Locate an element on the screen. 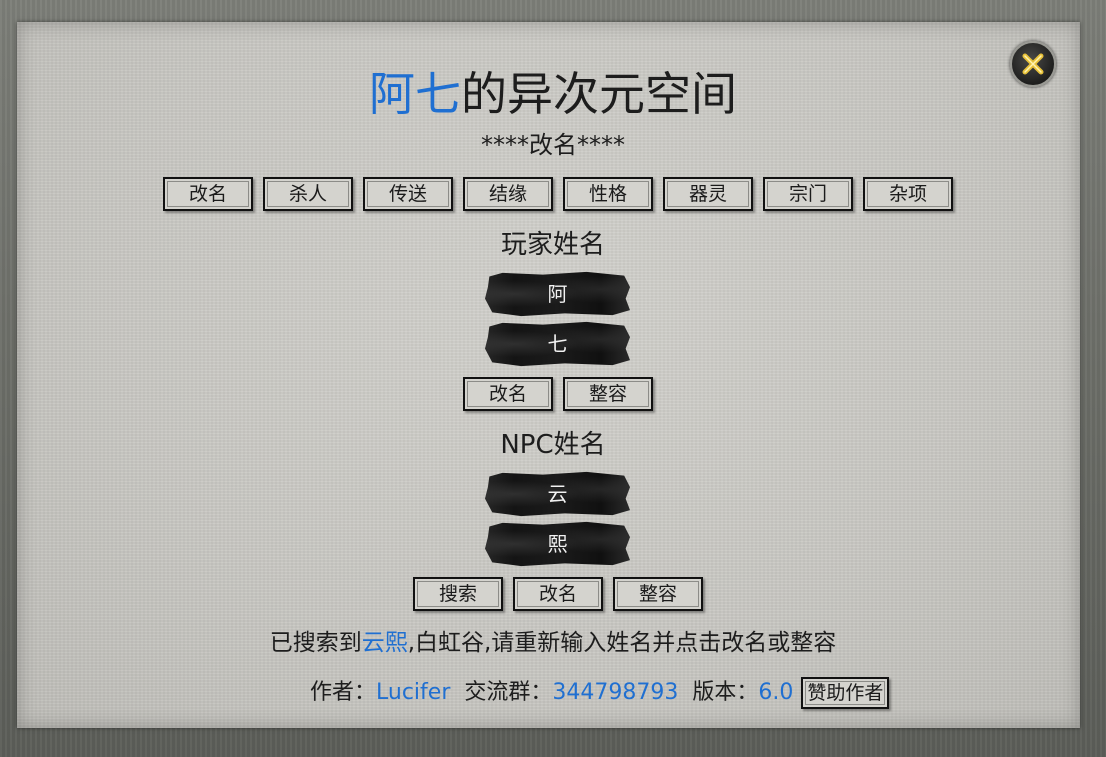 The width and height of the screenshot is (1106, 757). footer: 作者： Lucifer 交流群： 344798793 版本： 6.0 赞助作者 is located at coordinates (600, 693).